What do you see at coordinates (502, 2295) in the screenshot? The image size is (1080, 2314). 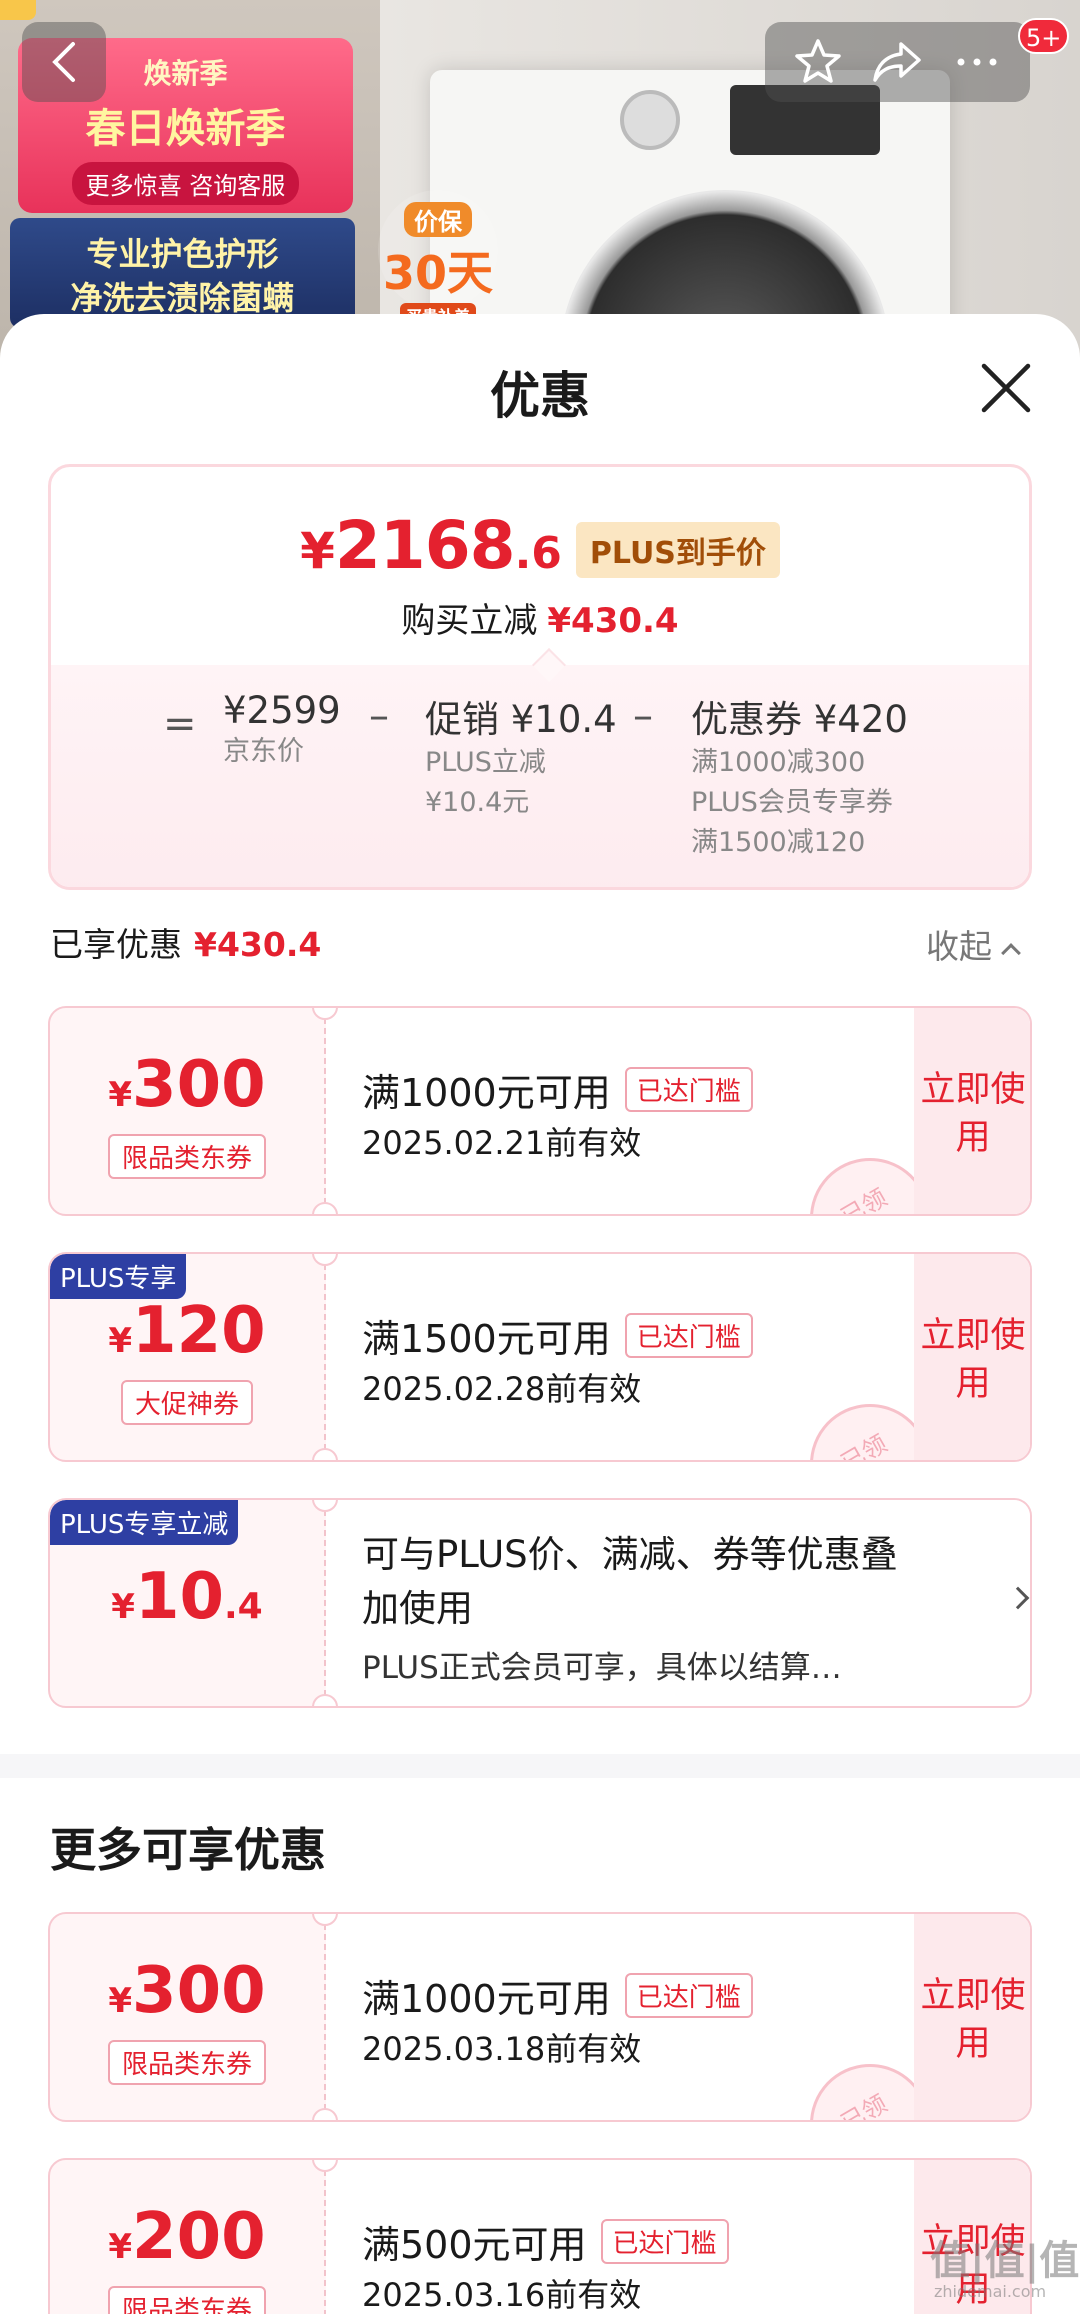 I see `coupon-validity: 2025.03.16前有效` at bounding box center [502, 2295].